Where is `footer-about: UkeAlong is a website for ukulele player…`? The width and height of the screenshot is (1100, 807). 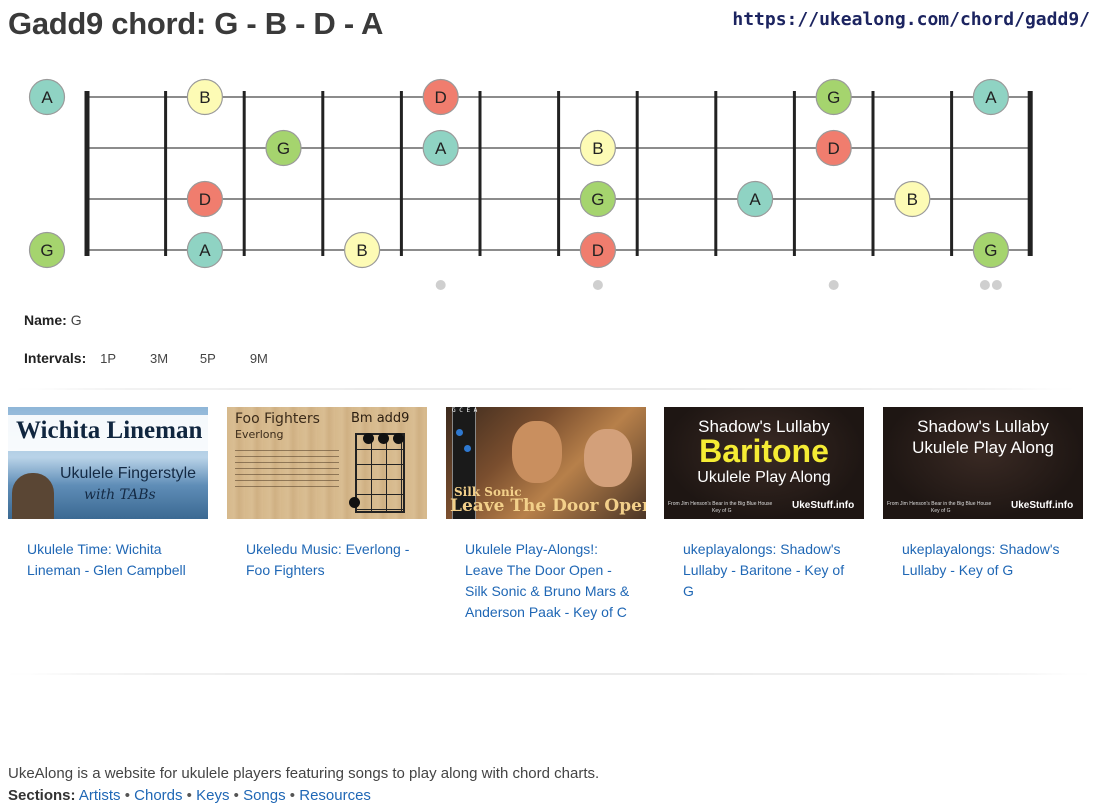 footer-about: UkeAlong is a website for ukulele player… is located at coordinates (304, 773).